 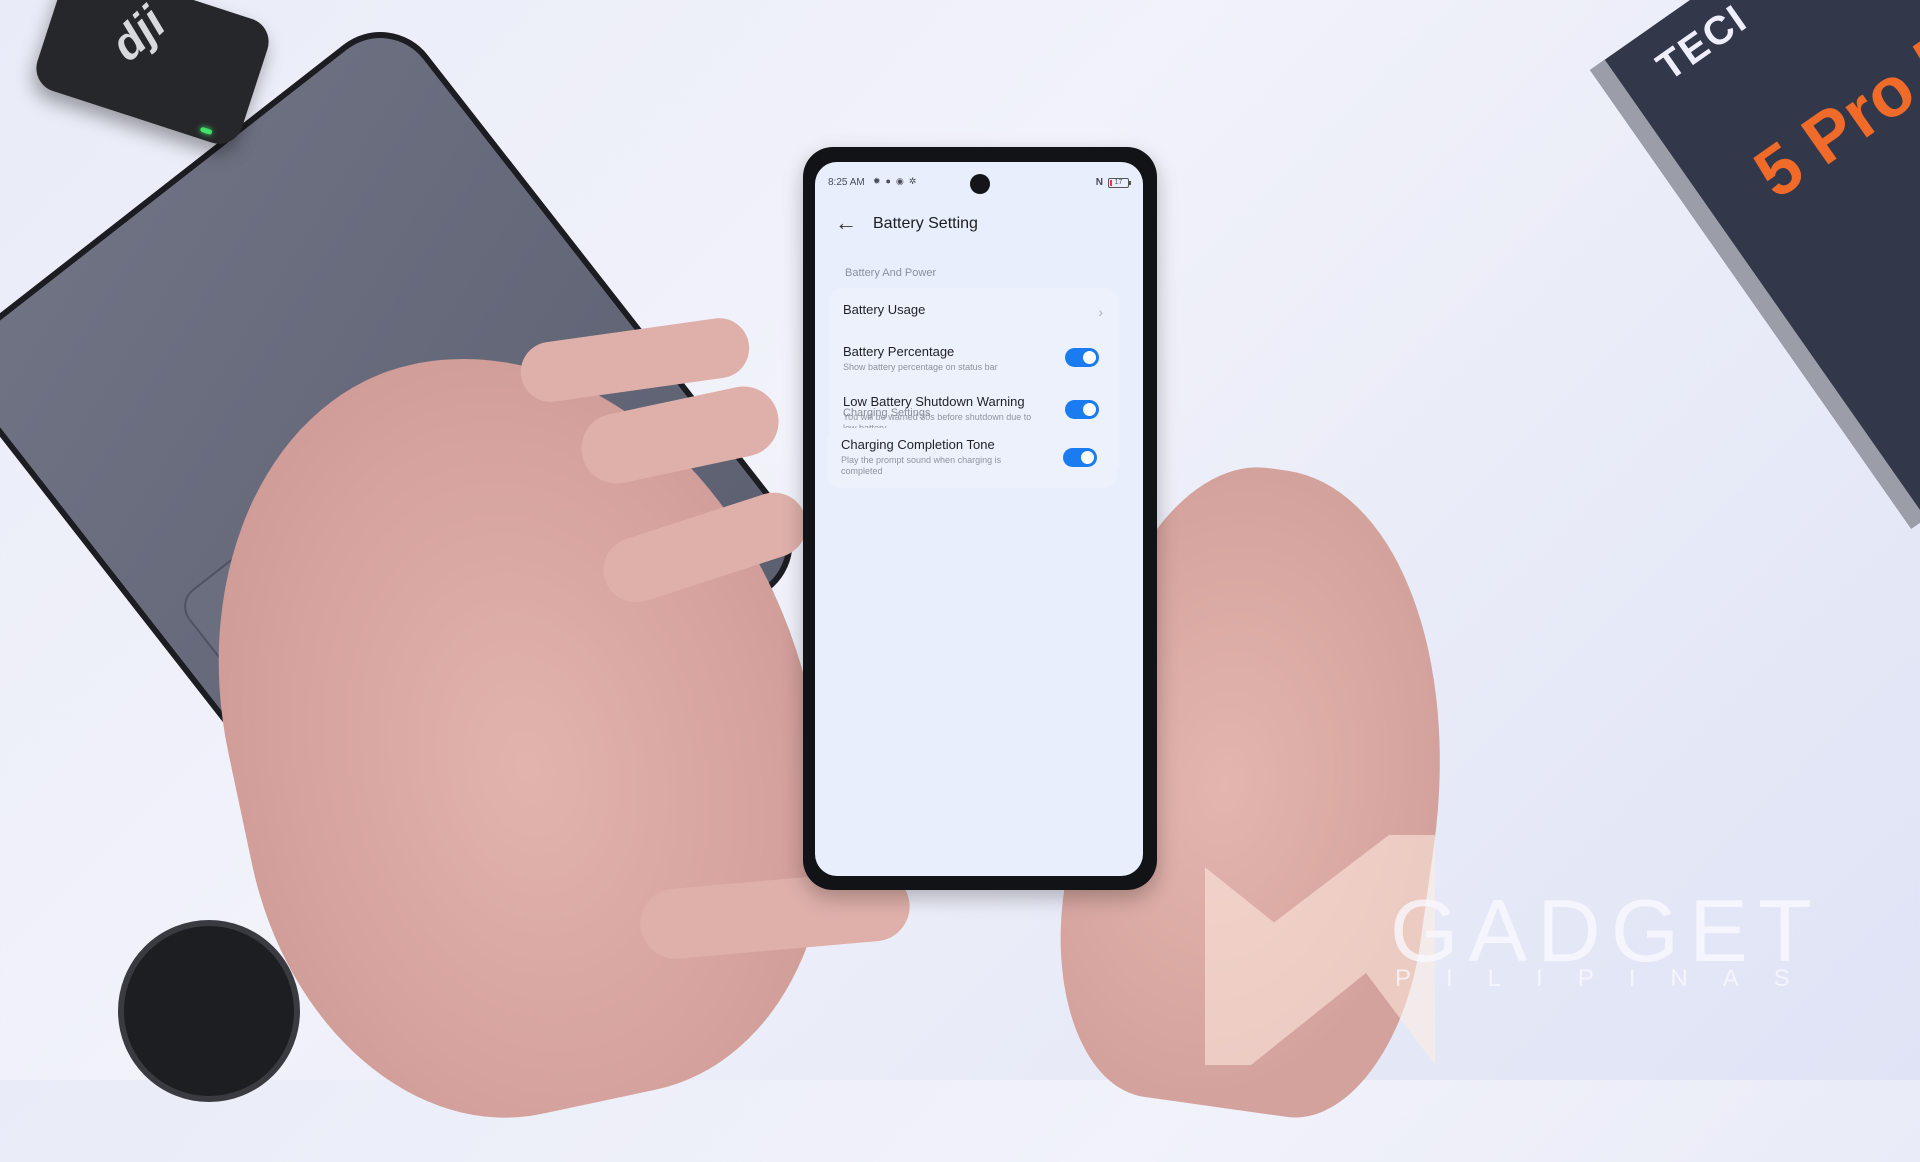 What do you see at coordinates (1610, 978) in the screenshot?
I see `watermark-subtitle: PILIPINAS` at bounding box center [1610, 978].